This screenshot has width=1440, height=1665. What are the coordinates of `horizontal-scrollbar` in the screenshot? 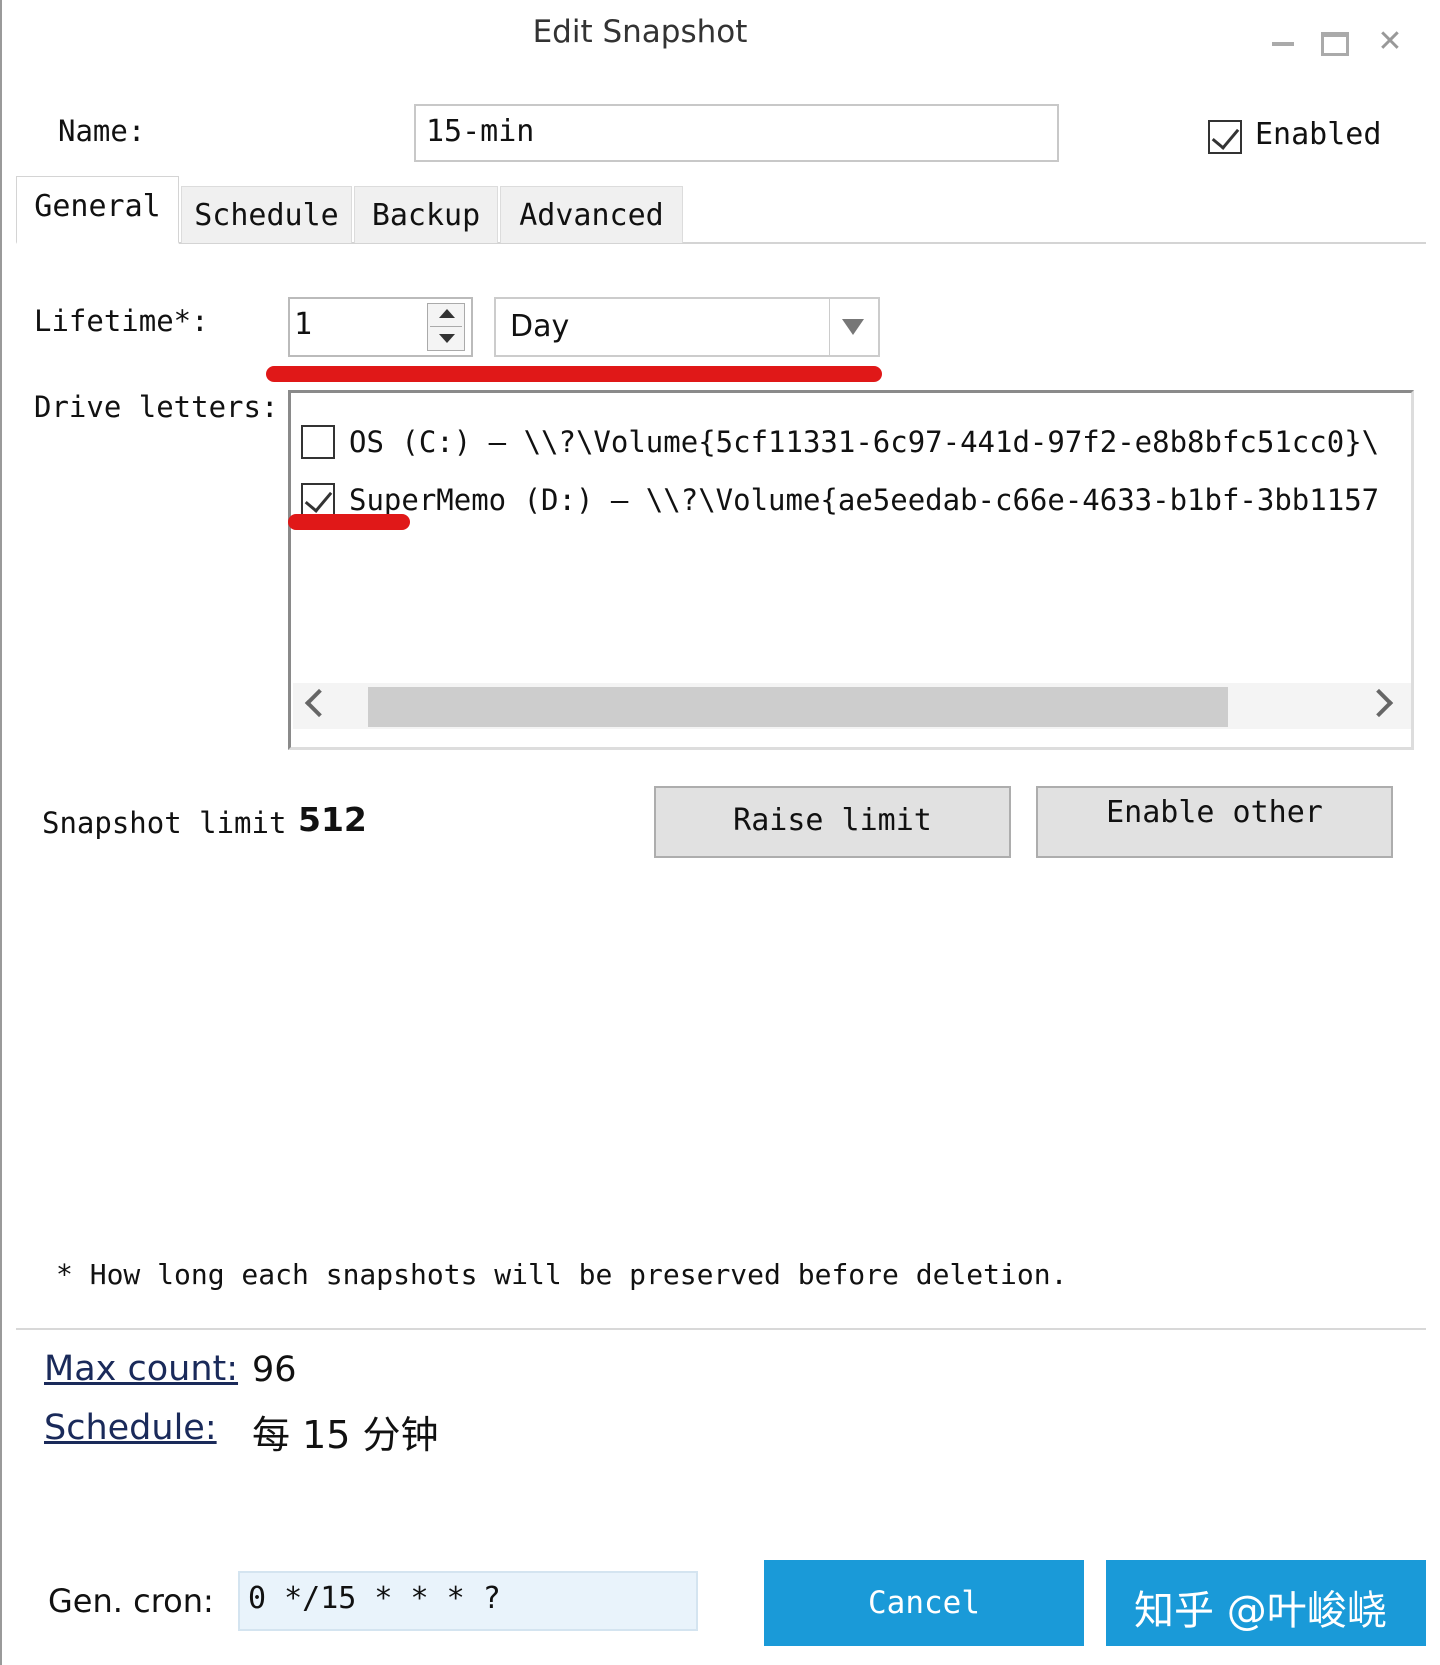 It's located at (852, 706).